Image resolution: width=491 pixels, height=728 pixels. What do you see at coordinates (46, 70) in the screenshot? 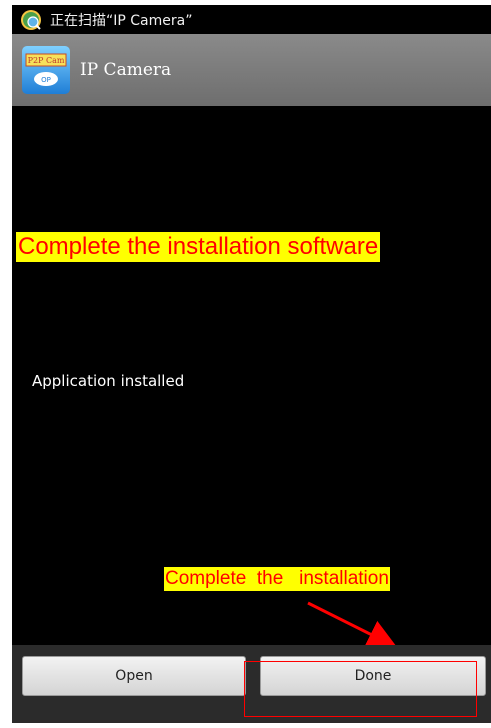
I see `p2pcam-app-icon: P2P Cam OP` at bounding box center [46, 70].